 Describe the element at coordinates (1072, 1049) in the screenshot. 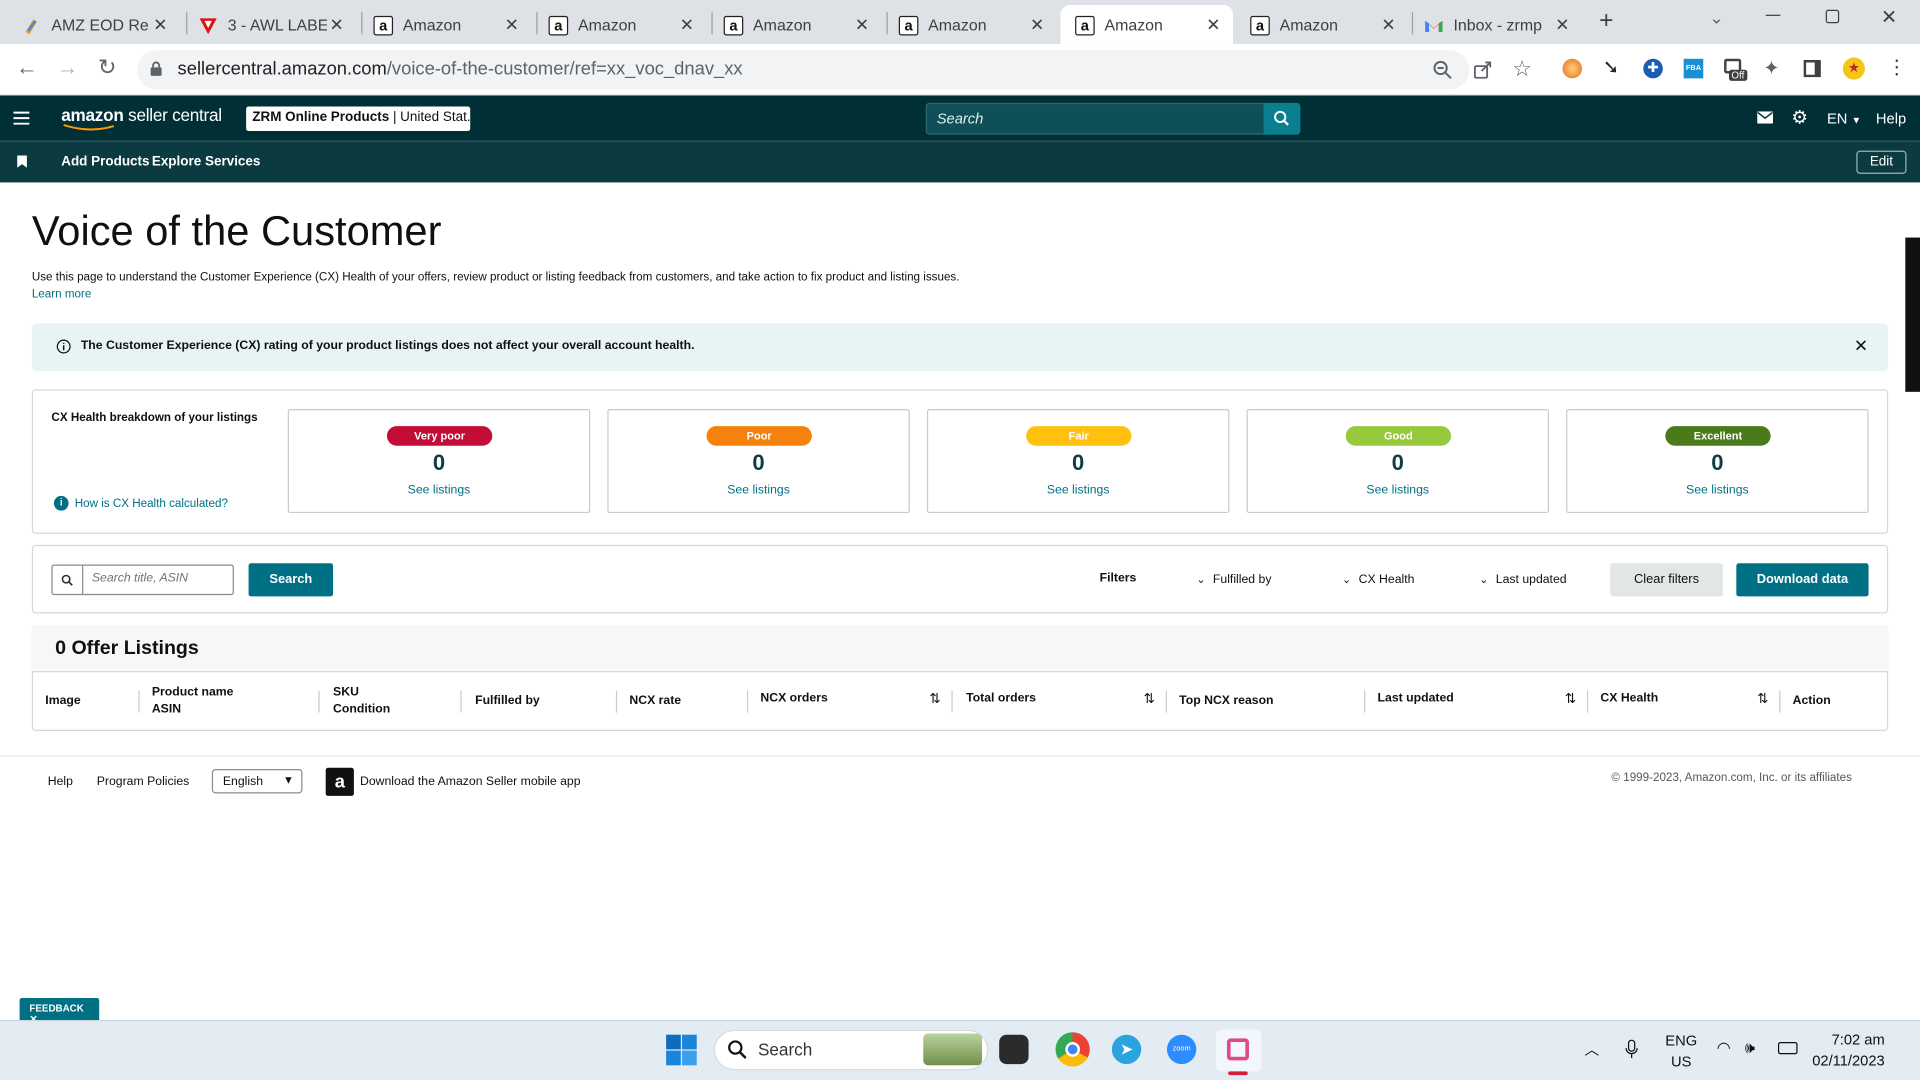

I see `chrome-icon` at that location.